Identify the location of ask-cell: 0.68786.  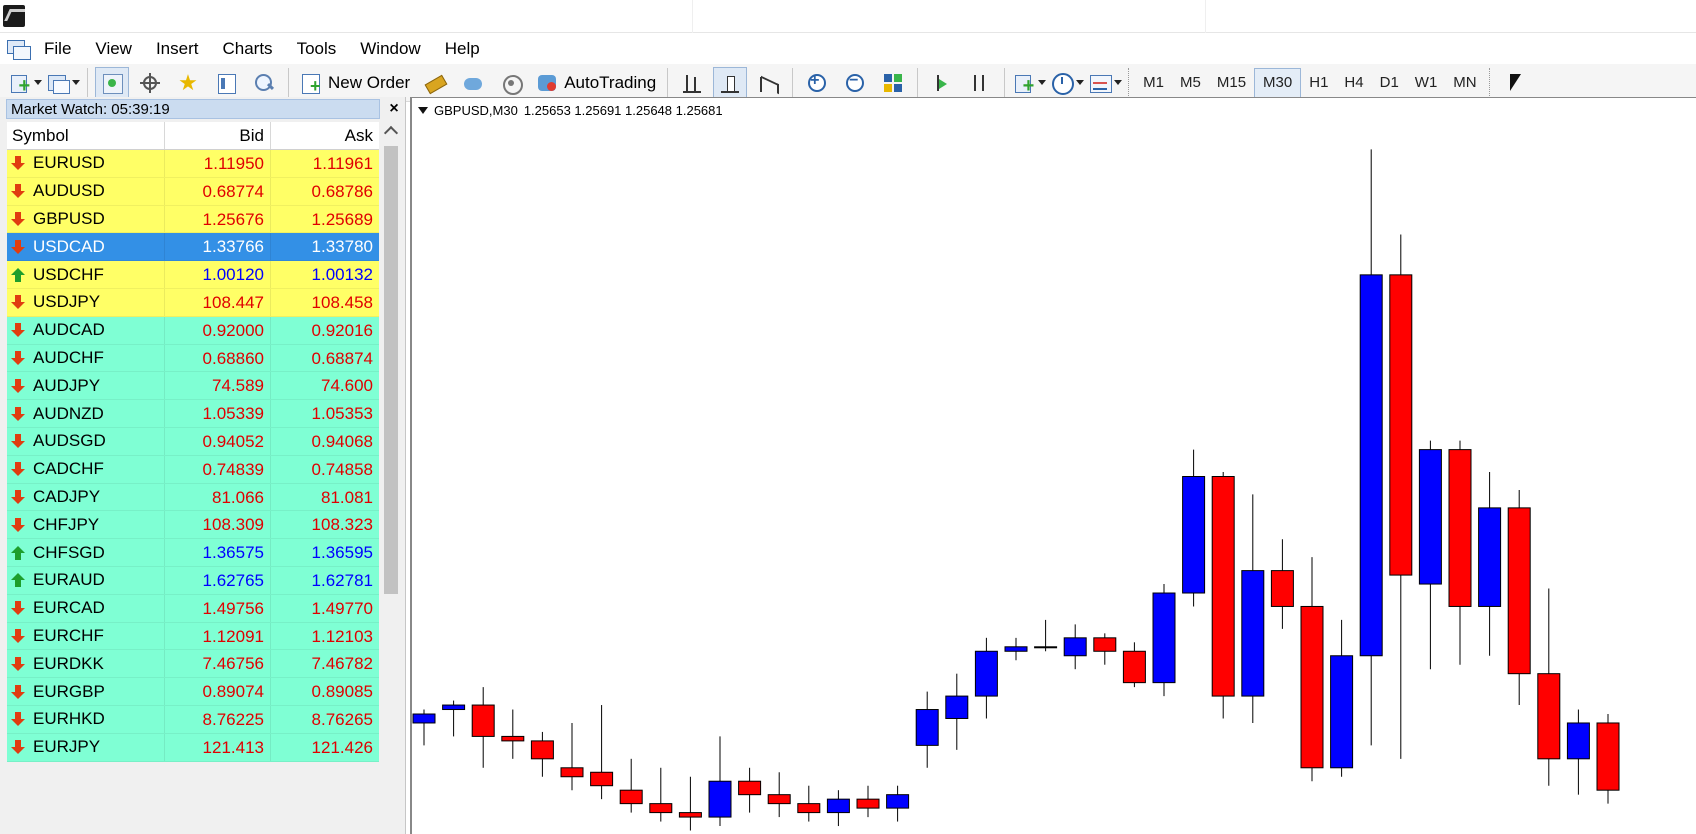
(342, 191).